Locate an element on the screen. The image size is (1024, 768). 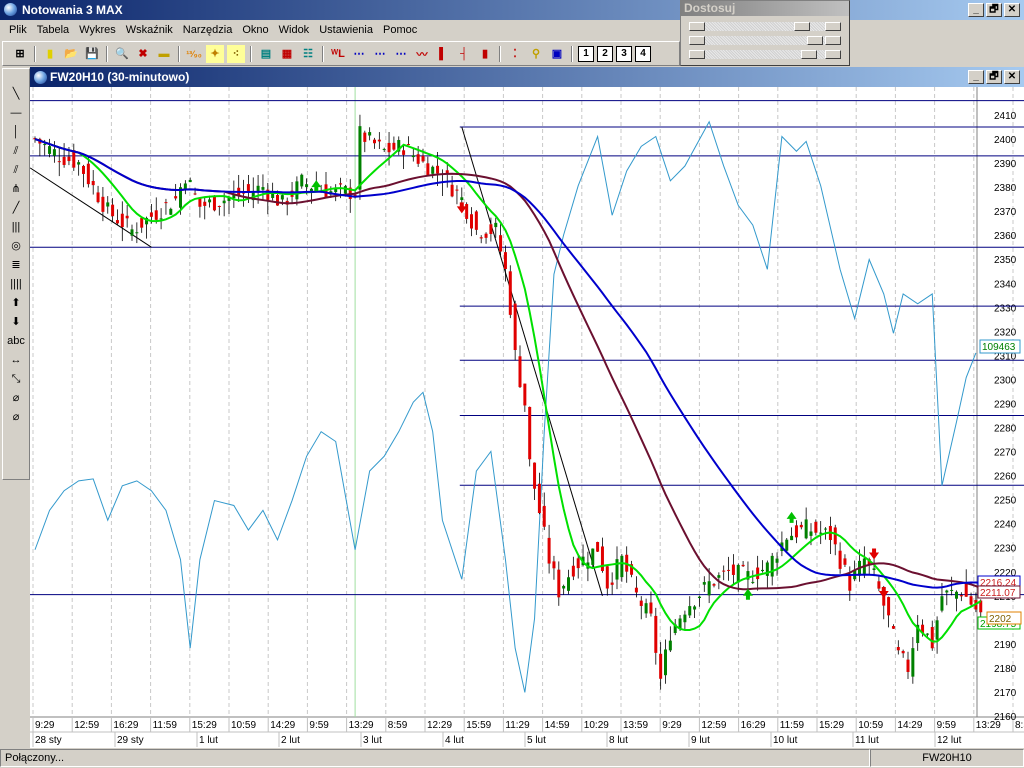
grid-icon: ⊞ is located at coordinates (20, 54).